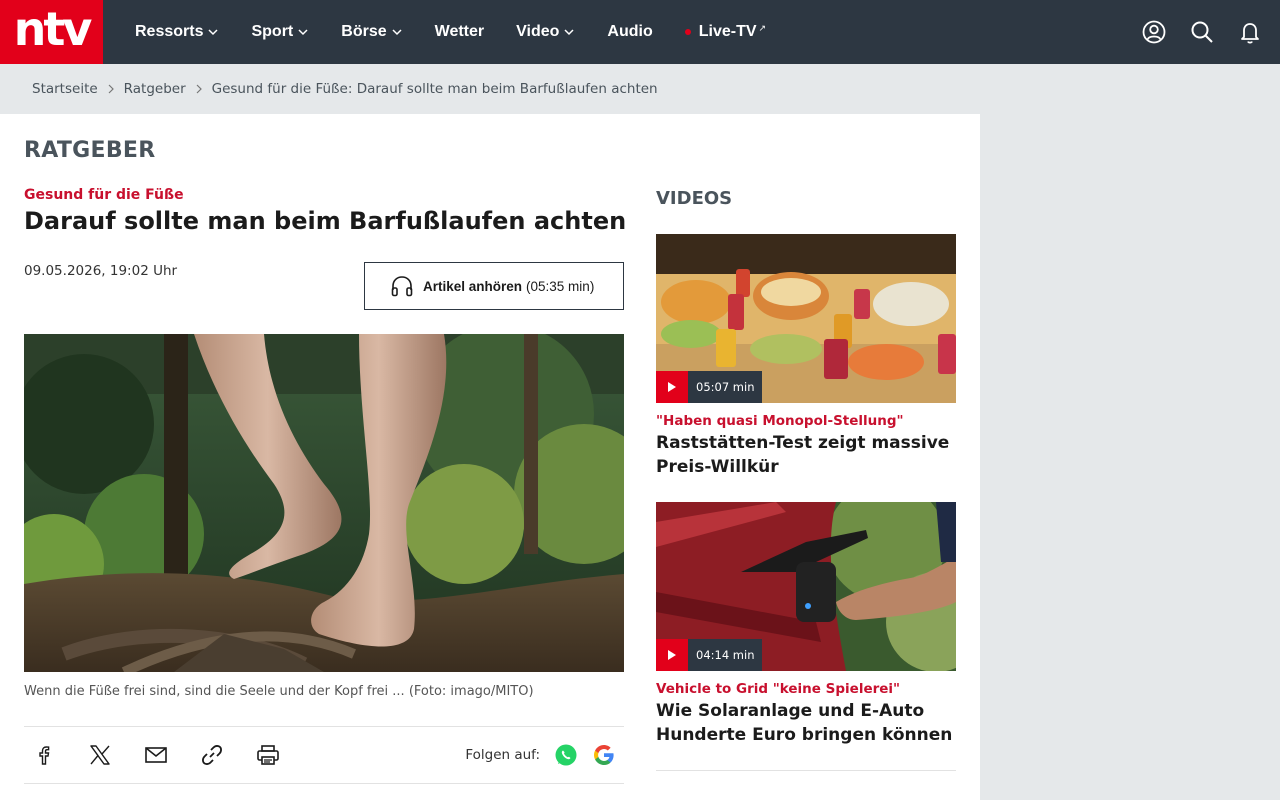 The width and height of the screenshot is (1280, 800). Describe the element at coordinates (762, 27) in the screenshot. I see `external-link-icon: ↗` at that location.